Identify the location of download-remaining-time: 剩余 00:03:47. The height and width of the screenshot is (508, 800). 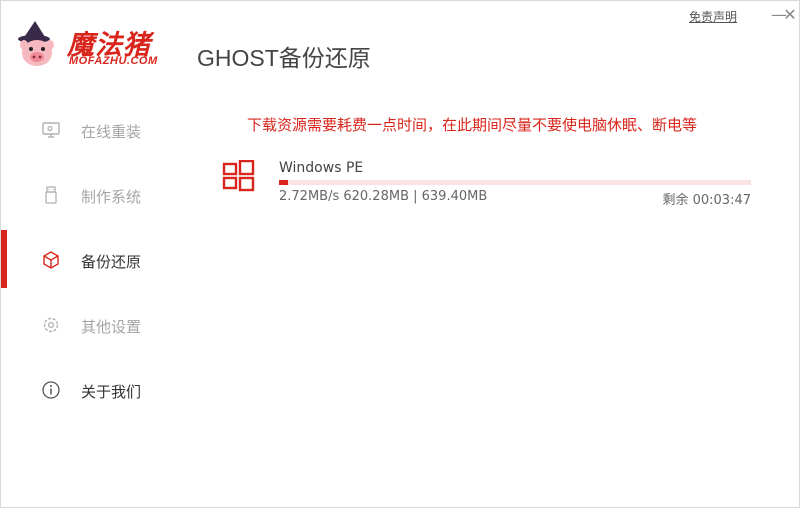
(706, 200).